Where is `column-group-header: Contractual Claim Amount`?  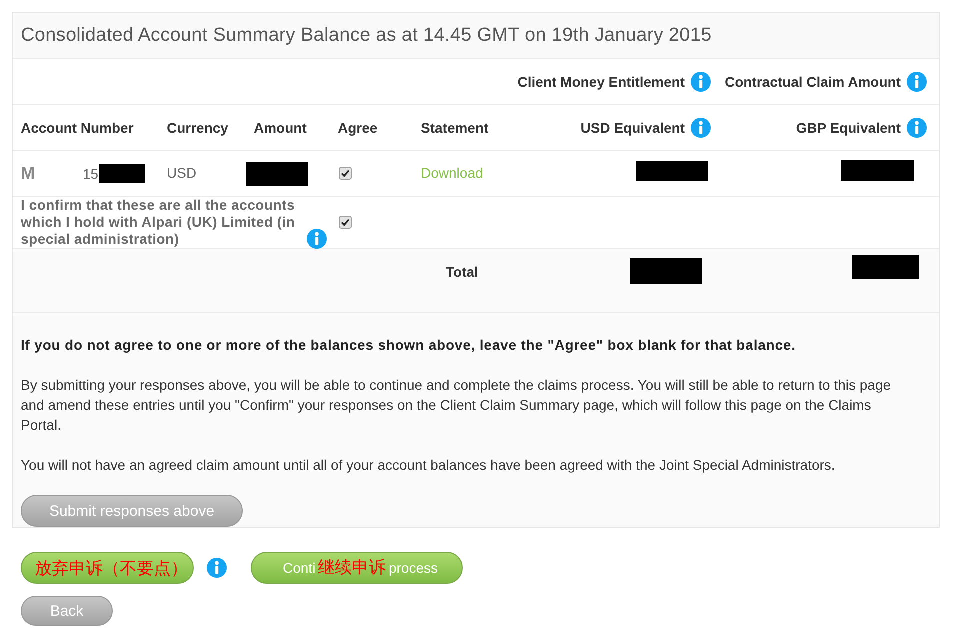 column-group-header: Contractual Claim Amount is located at coordinates (812, 82).